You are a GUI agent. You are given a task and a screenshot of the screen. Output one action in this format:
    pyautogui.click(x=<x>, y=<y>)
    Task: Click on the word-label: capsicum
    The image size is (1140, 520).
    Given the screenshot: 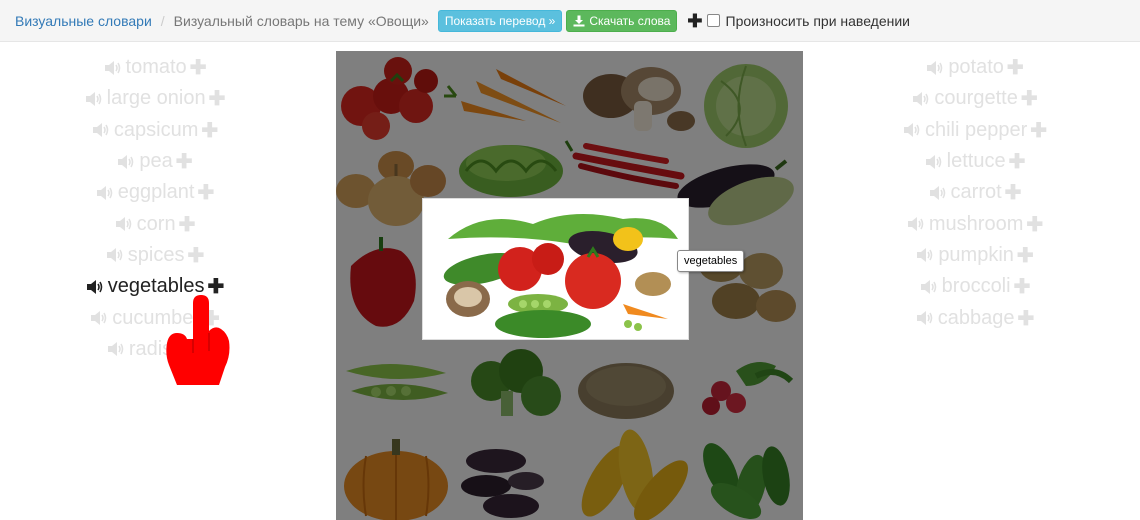 What is the action you would take?
    pyautogui.click(x=156, y=130)
    